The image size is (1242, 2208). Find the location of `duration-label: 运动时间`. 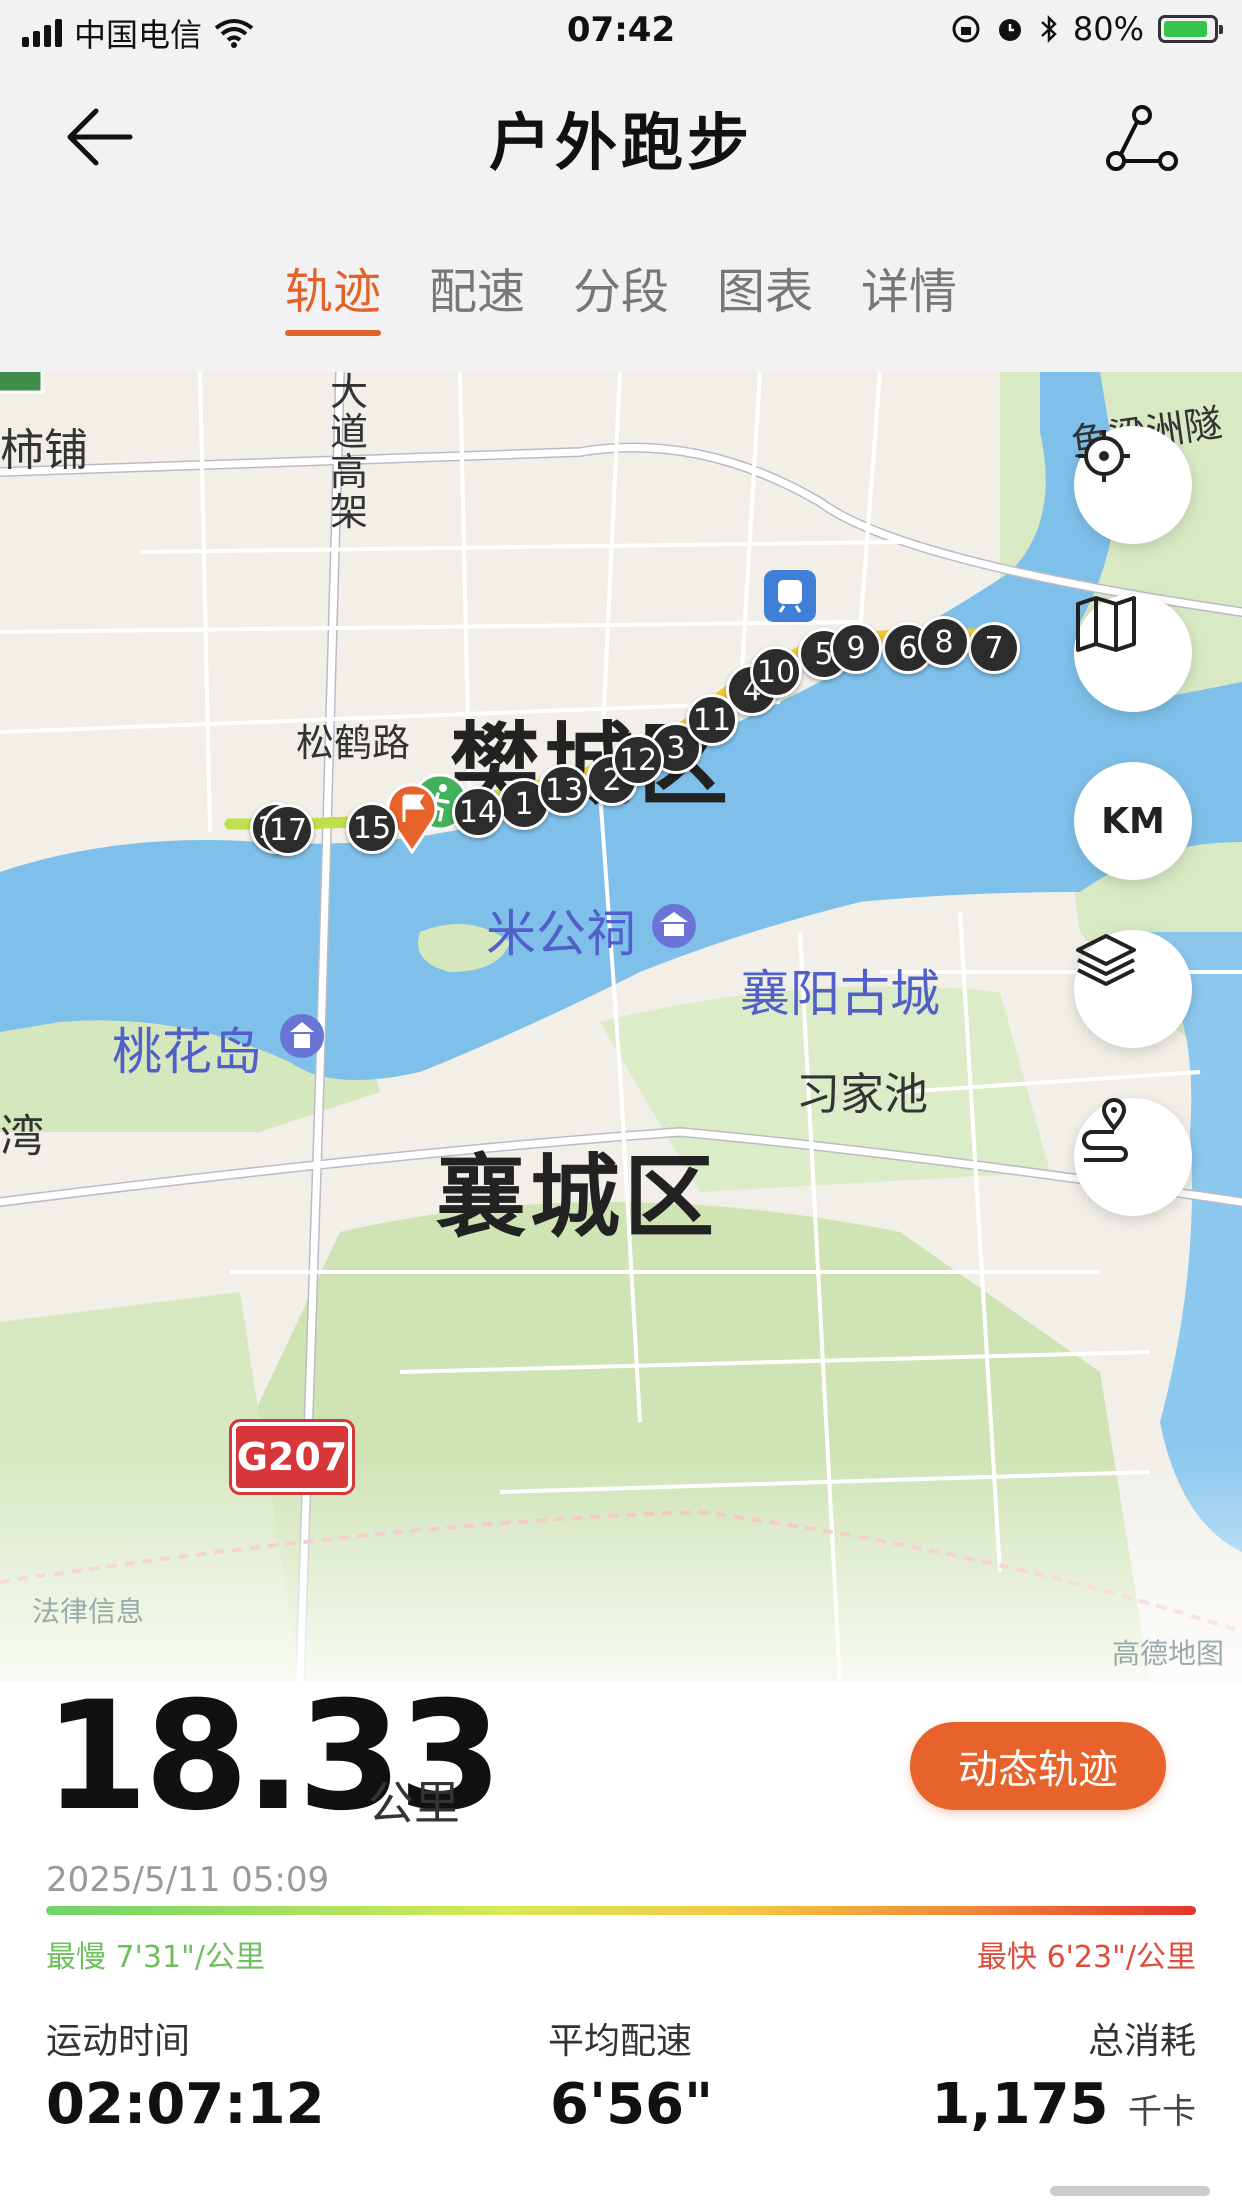

duration-label: 运动时间 is located at coordinates (118, 2041).